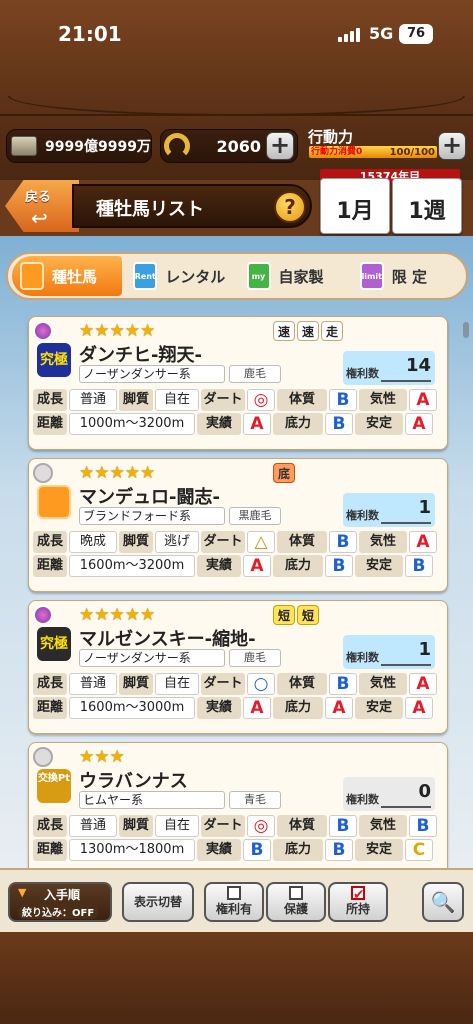 This screenshot has width=473, height=1024. What do you see at coordinates (379, 566) in the screenshot?
I see `stability-label: 安定` at bounding box center [379, 566].